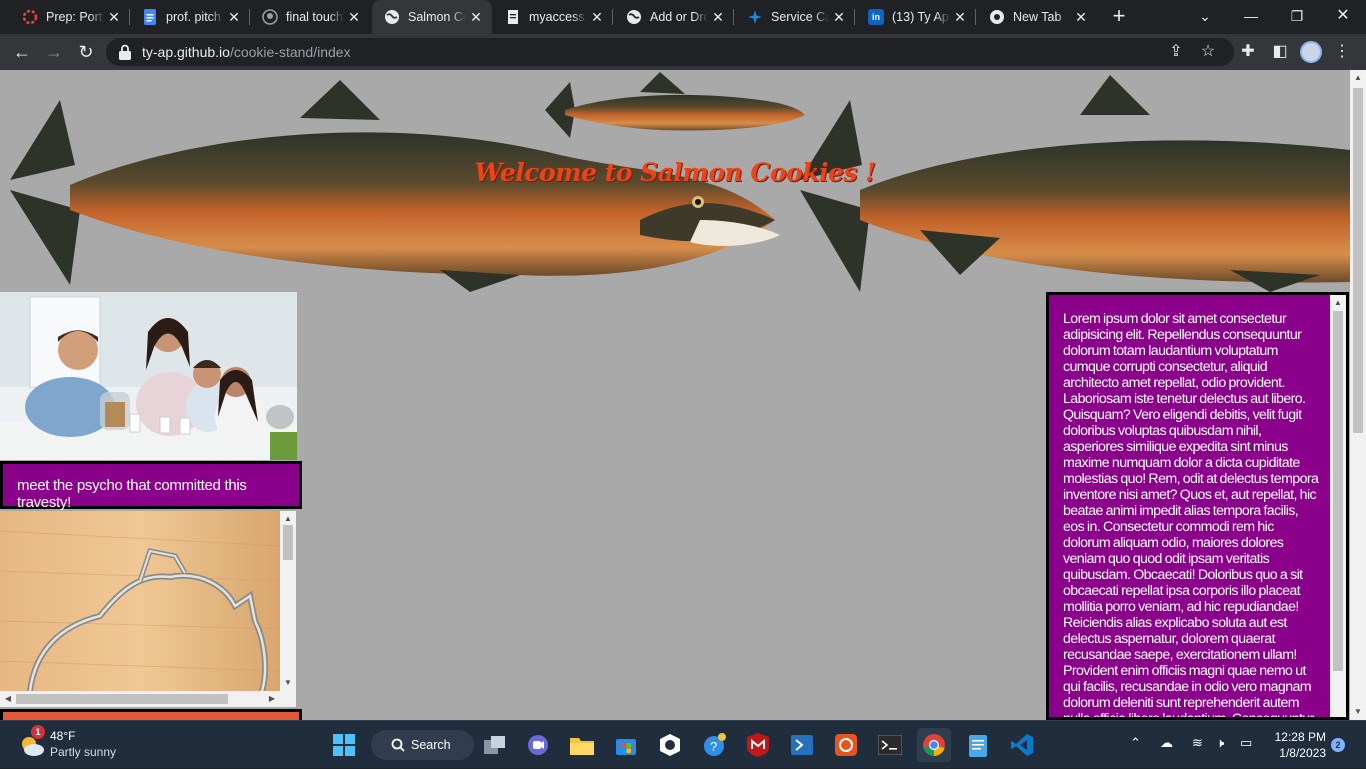  Describe the element at coordinates (1022, 745) in the screenshot. I see `vscode-icon` at that location.